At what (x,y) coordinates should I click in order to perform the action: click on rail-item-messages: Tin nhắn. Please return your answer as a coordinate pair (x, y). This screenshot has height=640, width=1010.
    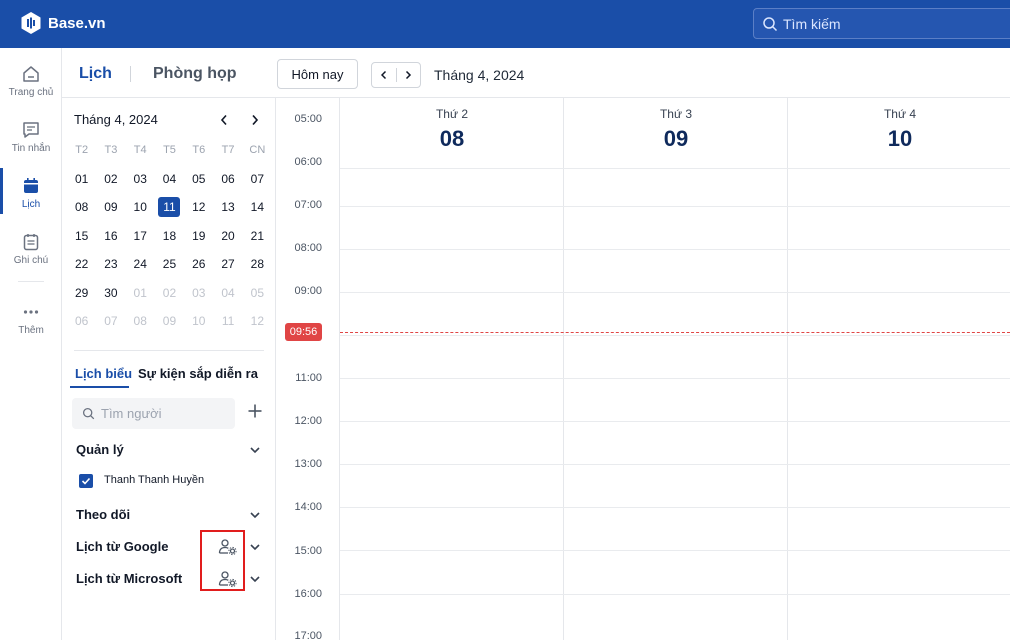
    Looking at the image, I should click on (31, 137).